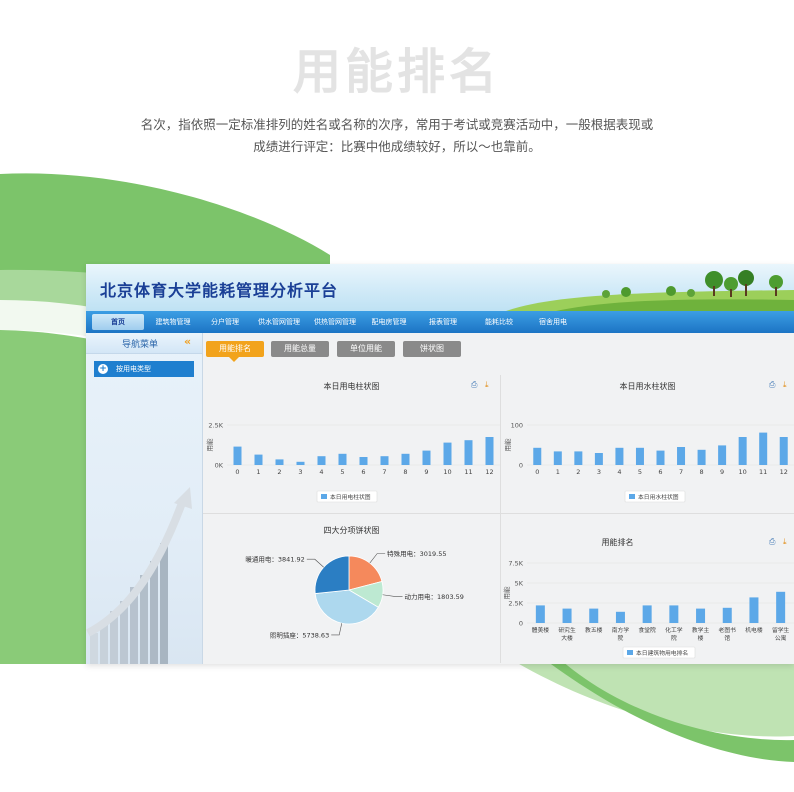 The image size is (794, 792). I want to click on x-tick-label: 體美楼, so click(541, 630).